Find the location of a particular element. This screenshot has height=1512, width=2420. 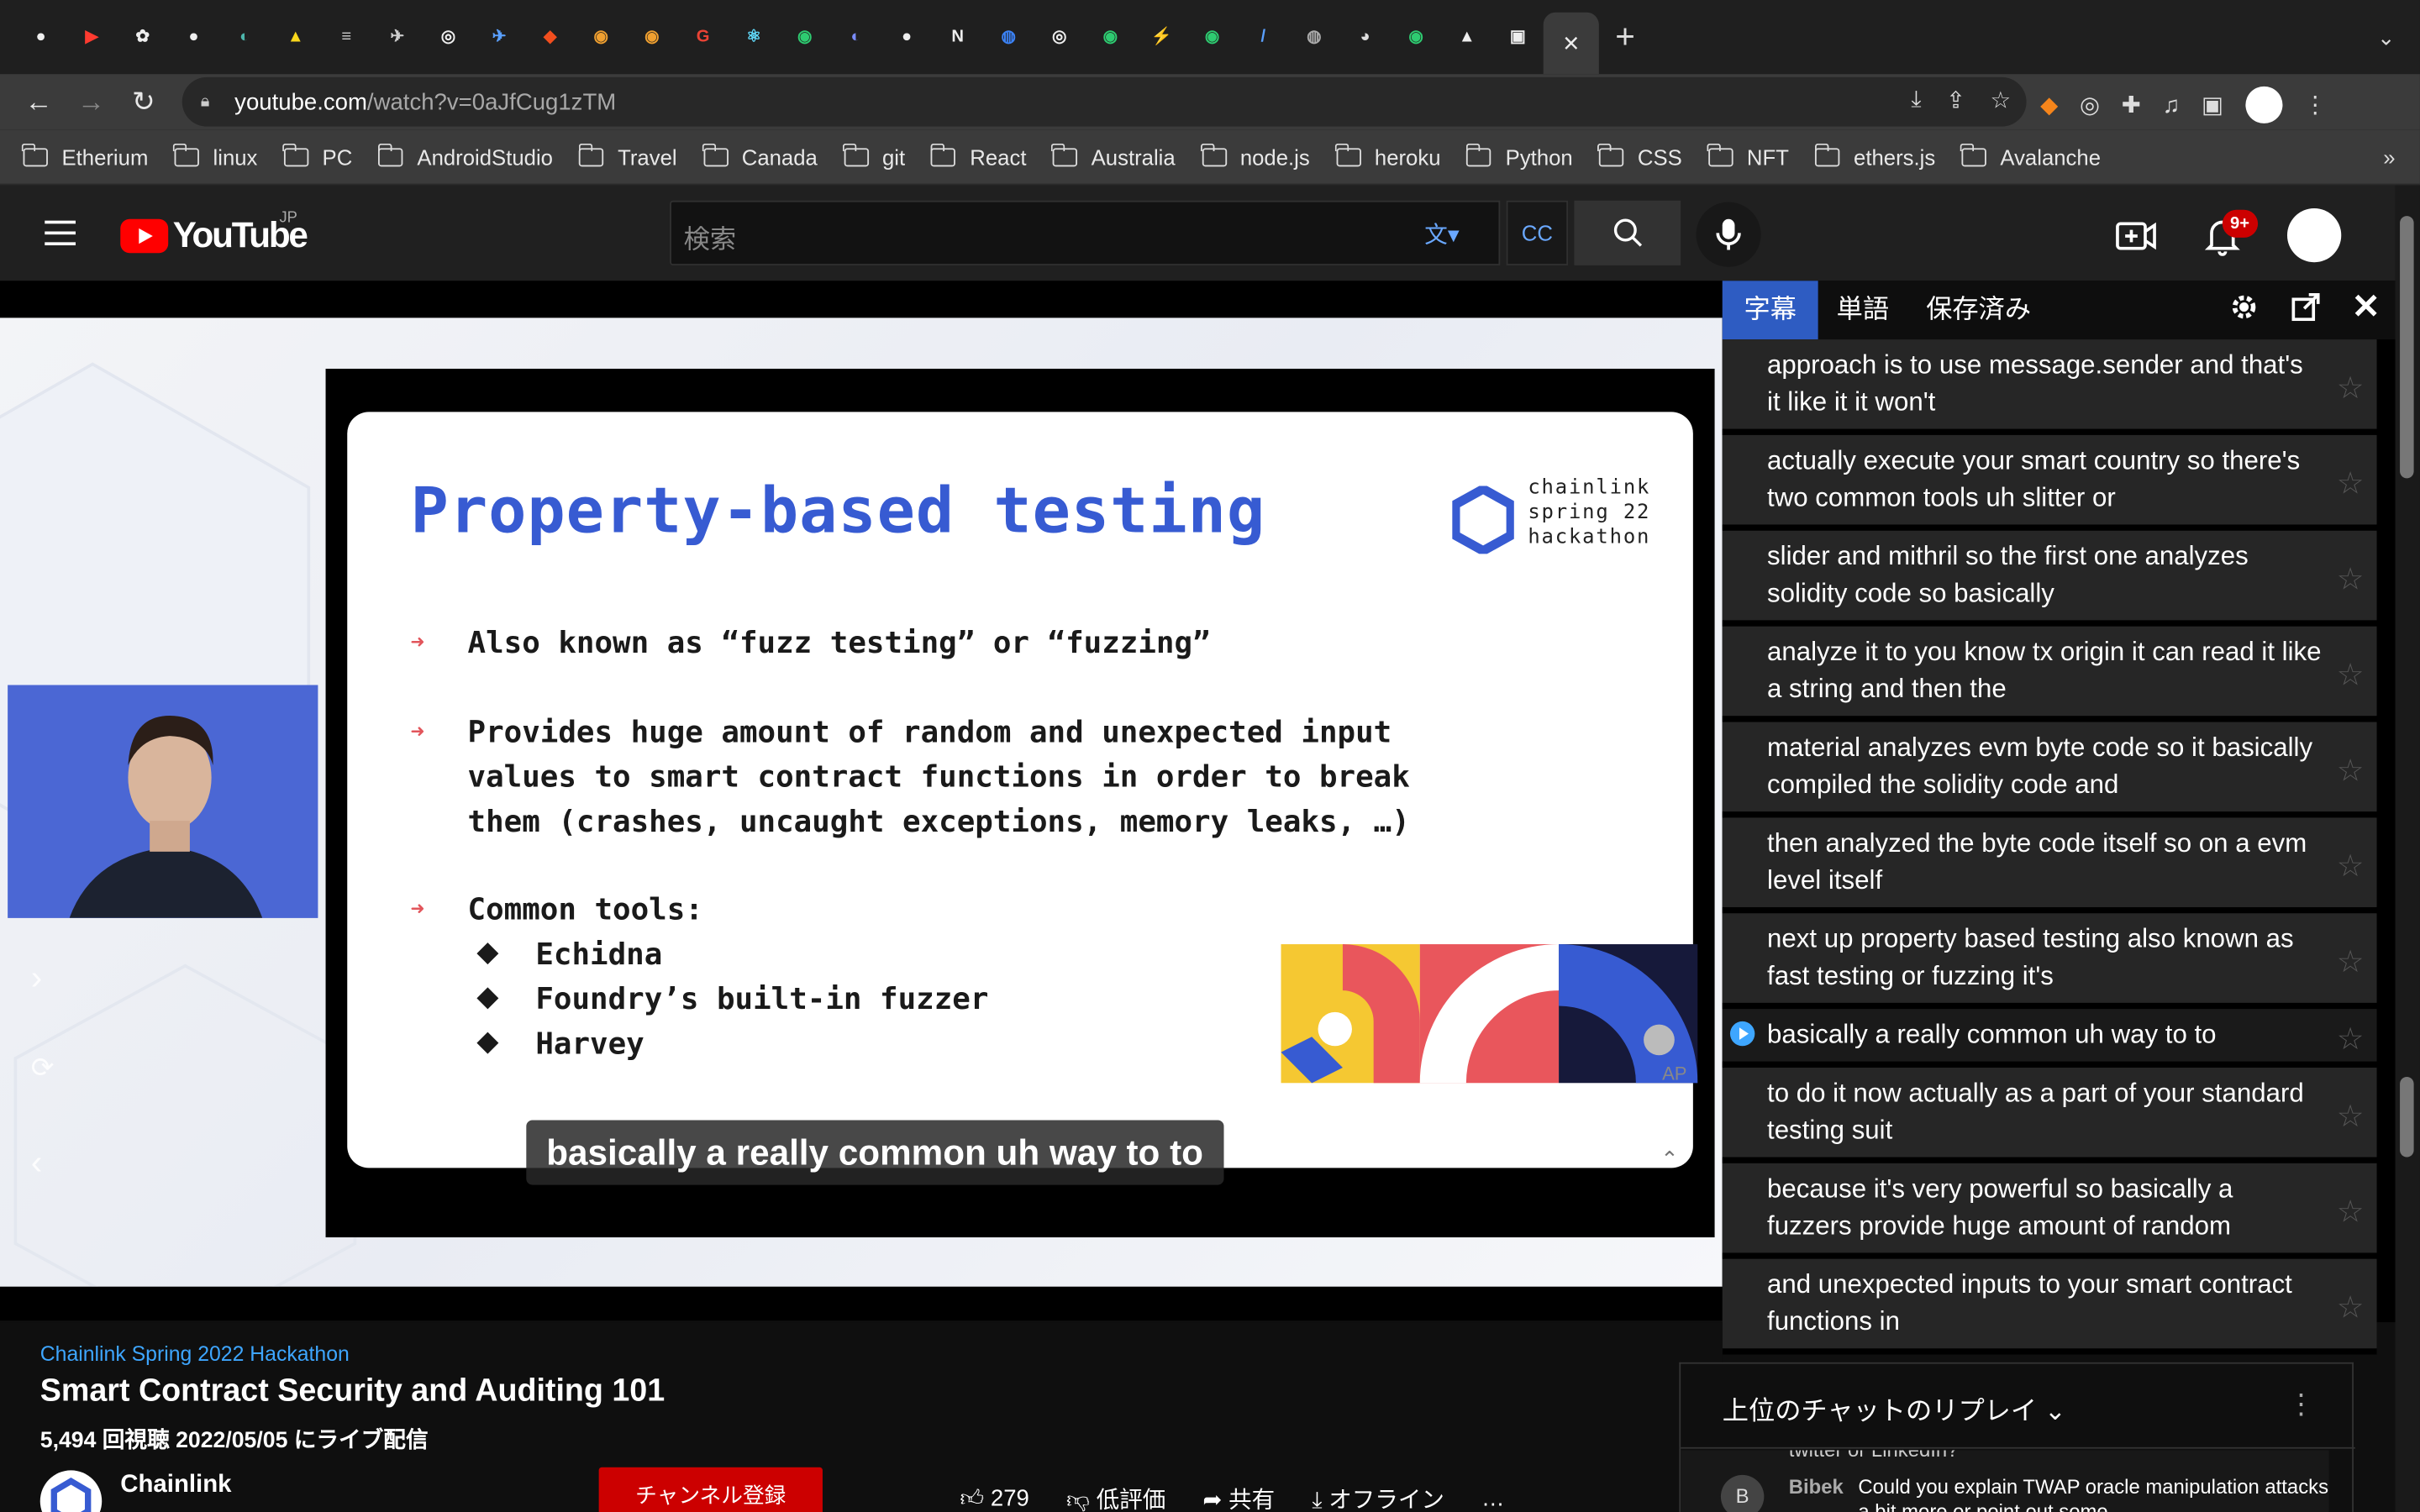

chrome-menu-icon: ⋮ is located at coordinates (2316, 104).